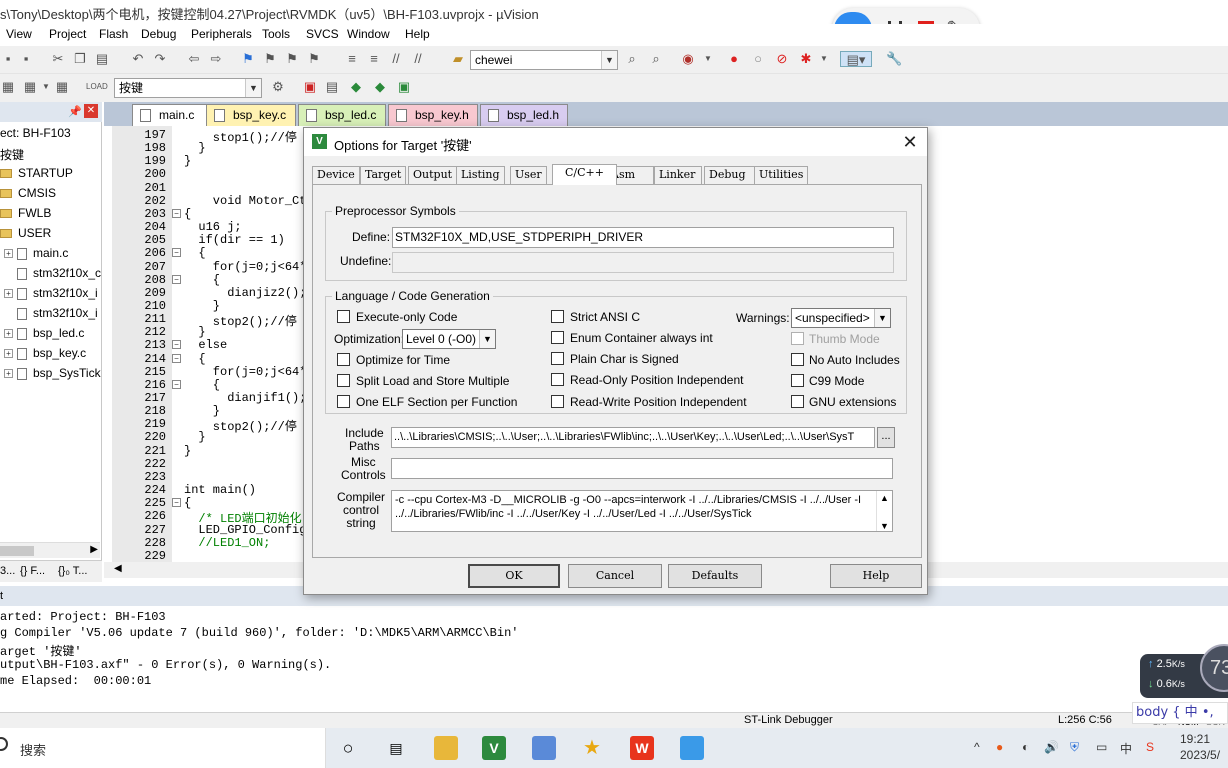 The image size is (1228, 768). I want to click on clear-bookmarks-icon: ⚑, so click(314, 59).